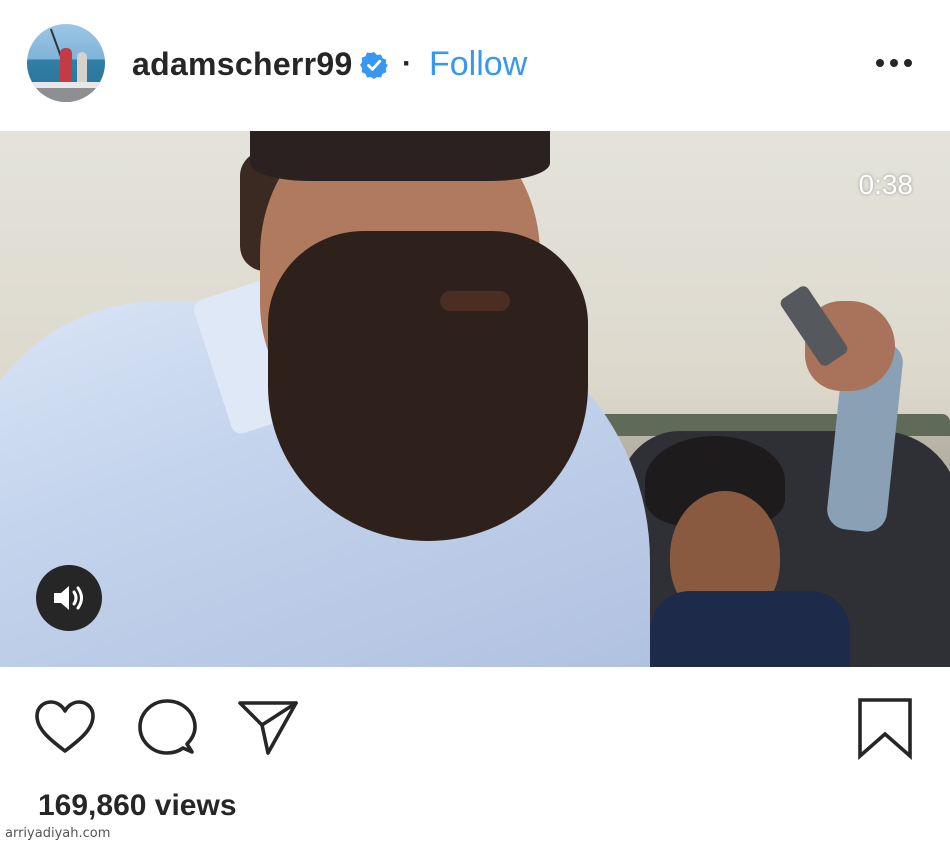 The width and height of the screenshot is (950, 843). What do you see at coordinates (65, 727) in the screenshot?
I see `heart-icon` at bounding box center [65, 727].